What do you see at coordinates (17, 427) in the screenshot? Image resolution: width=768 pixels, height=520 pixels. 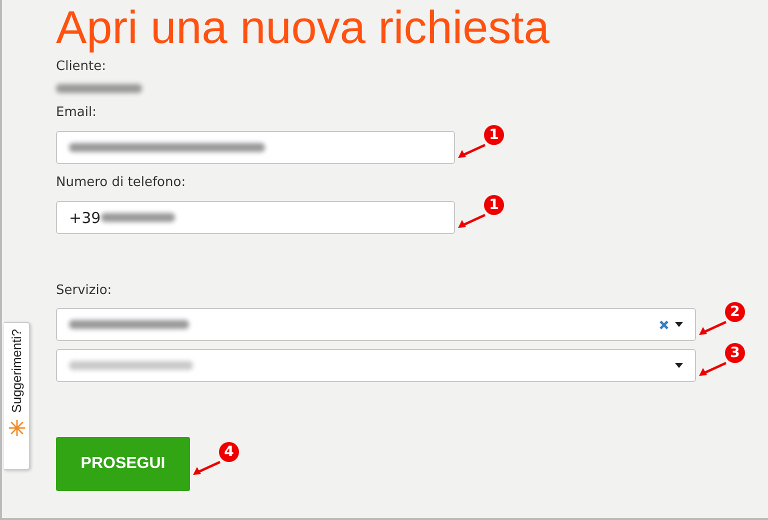 I see `sparkle-icon` at bounding box center [17, 427].